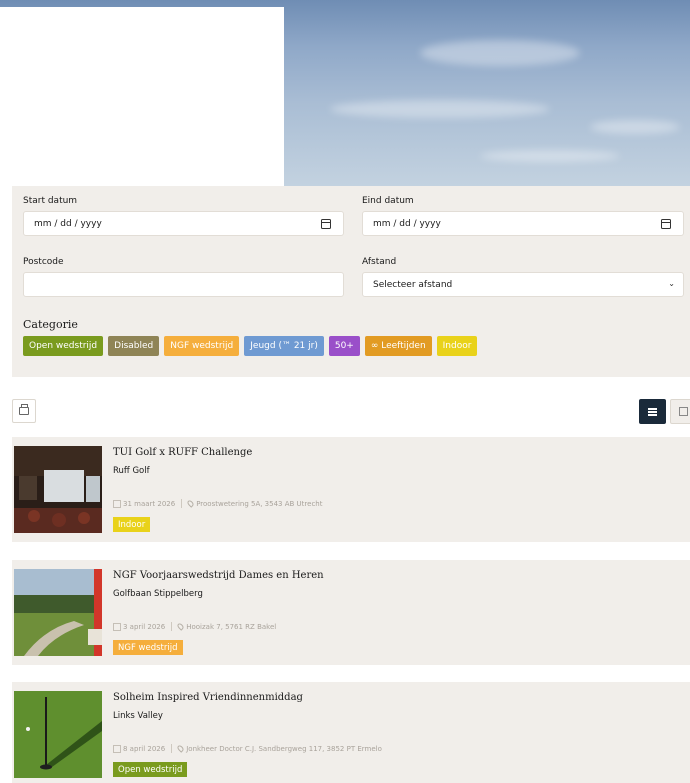 The height and width of the screenshot is (783, 690). I want to click on event-tag: Indoor, so click(132, 524).